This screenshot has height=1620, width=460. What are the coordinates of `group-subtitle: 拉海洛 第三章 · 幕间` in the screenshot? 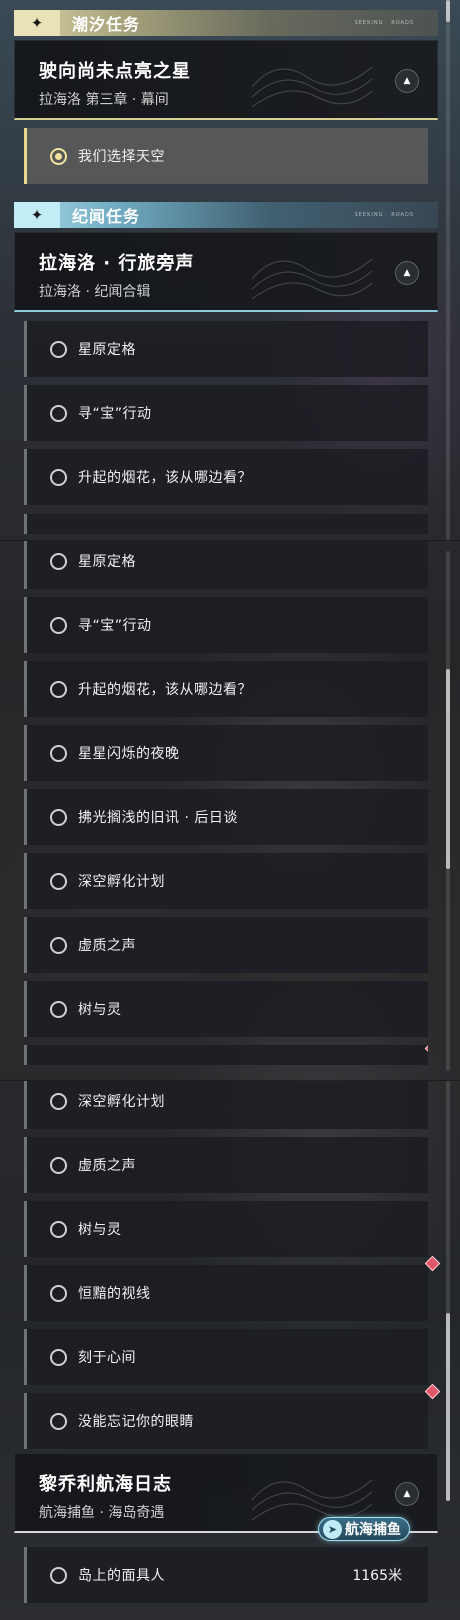 It's located at (104, 100).